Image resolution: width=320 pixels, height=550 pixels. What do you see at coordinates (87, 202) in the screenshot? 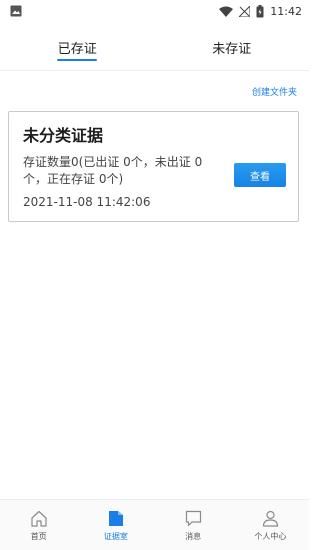
I see `folder-timestamp: 2021-11-08 11:42:06` at bounding box center [87, 202].